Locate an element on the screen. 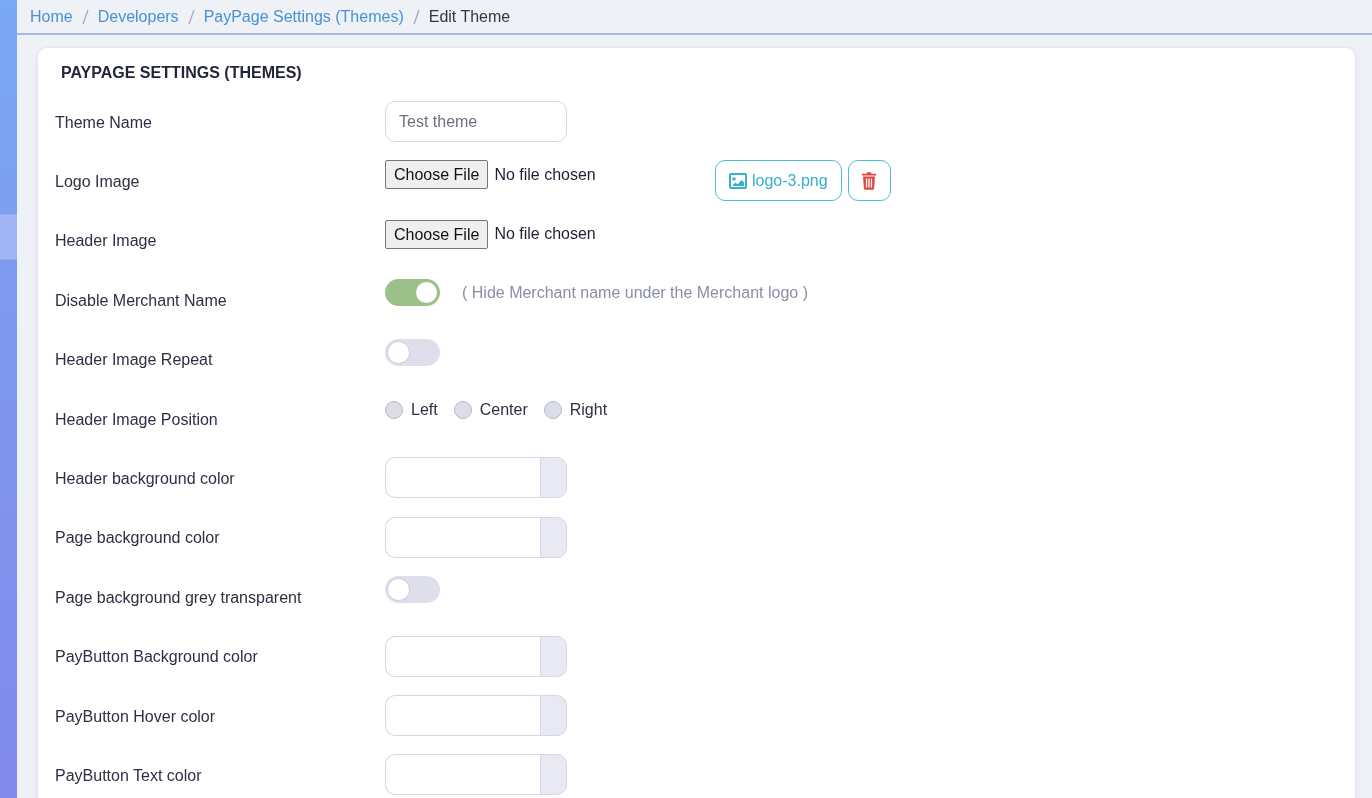 The width and height of the screenshot is (1372, 798). field-label: Header background color is located at coordinates (145, 479).